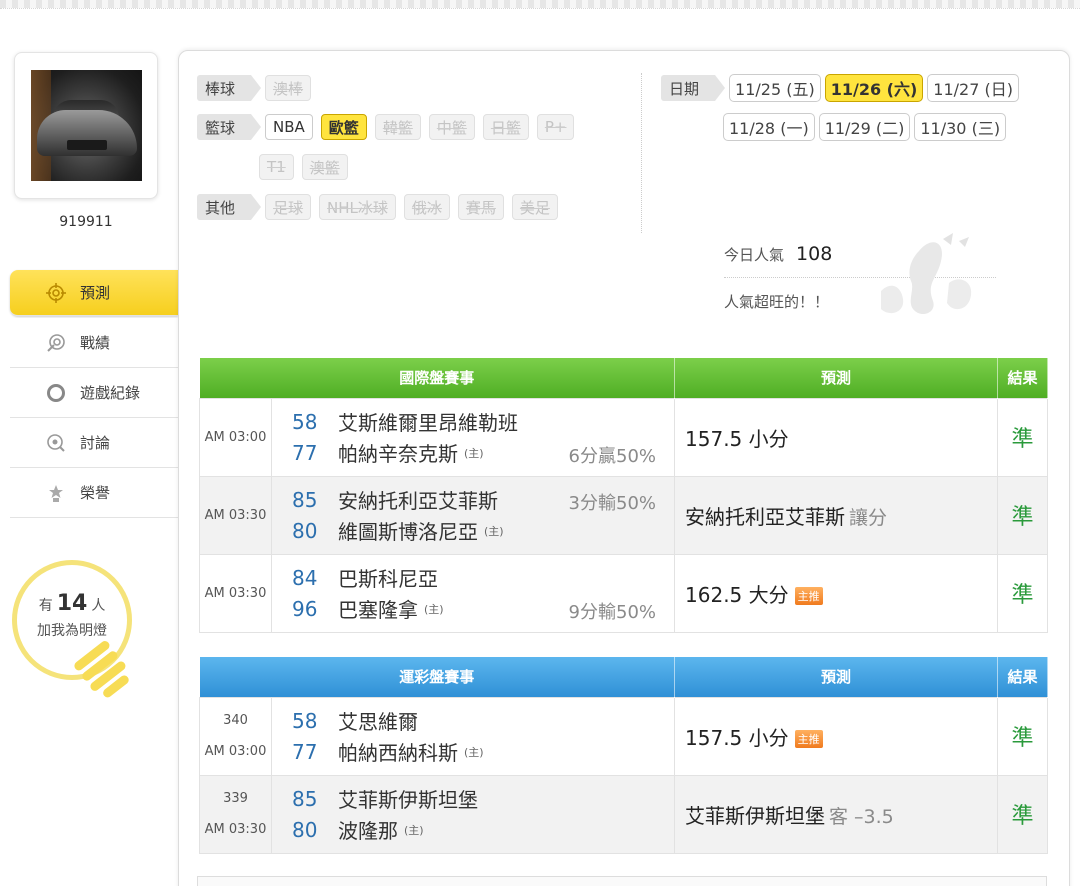 This screenshot has width=1080, height=886. Describe the element at coordinates (874, 88) in the screenshot. I see `date-button-1126: 11/26 (六)` at that location.